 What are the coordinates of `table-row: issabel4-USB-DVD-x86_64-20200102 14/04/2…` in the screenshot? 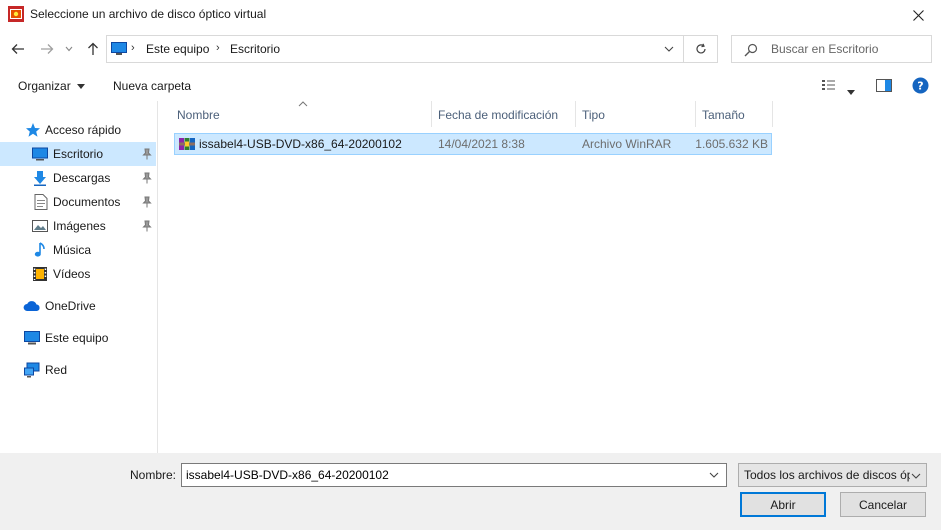 It's located at (473, 144).